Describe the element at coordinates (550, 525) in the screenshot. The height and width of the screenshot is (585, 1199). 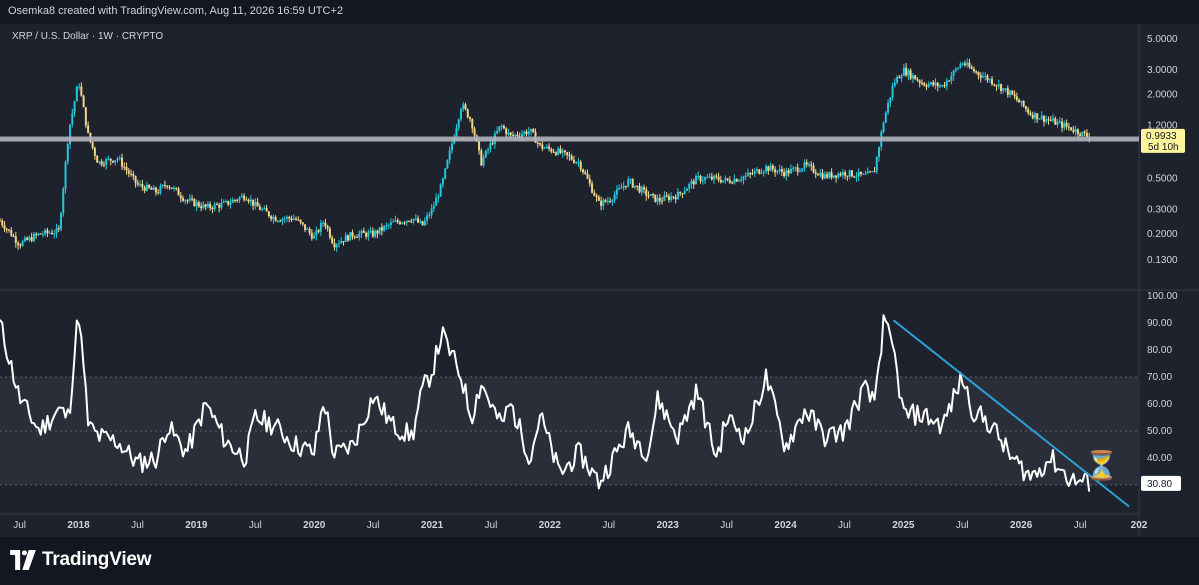
I see `time-tick-label: 2022` at that location.